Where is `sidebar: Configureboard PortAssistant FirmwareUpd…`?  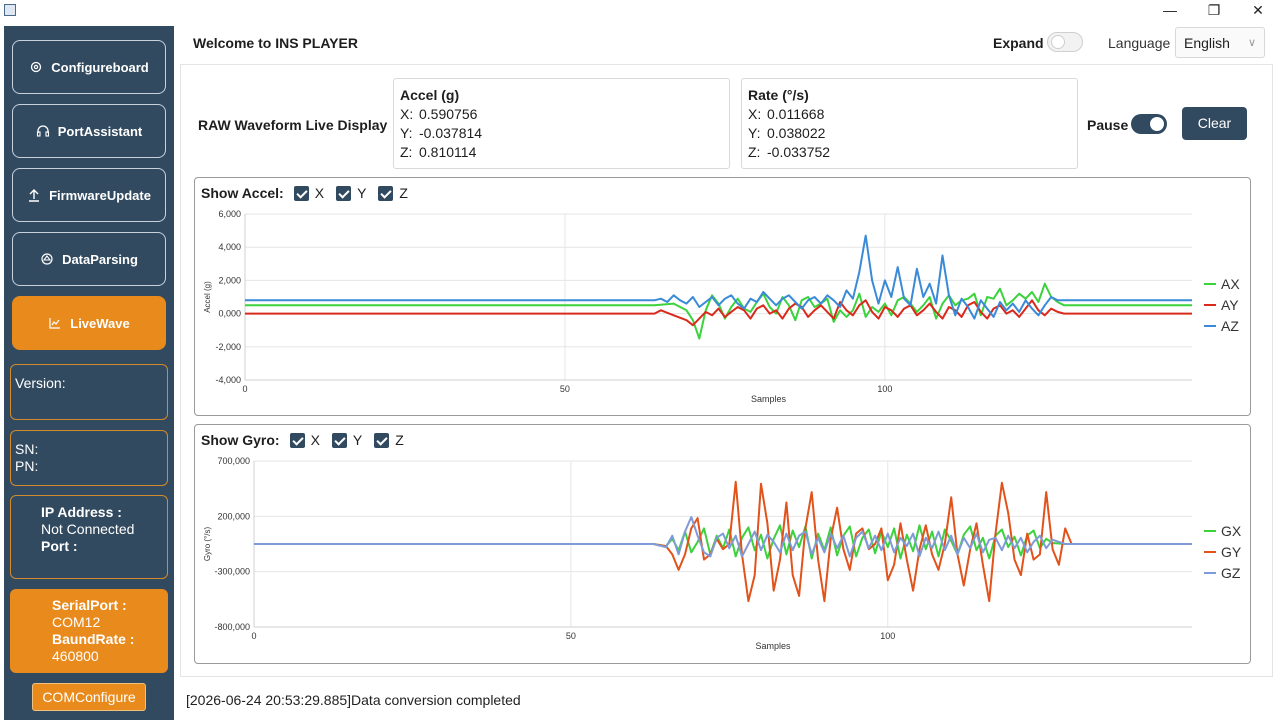 sidebar: Configureboard PortAssistant FirmwareUpd… is located at coordinates (89, 373).